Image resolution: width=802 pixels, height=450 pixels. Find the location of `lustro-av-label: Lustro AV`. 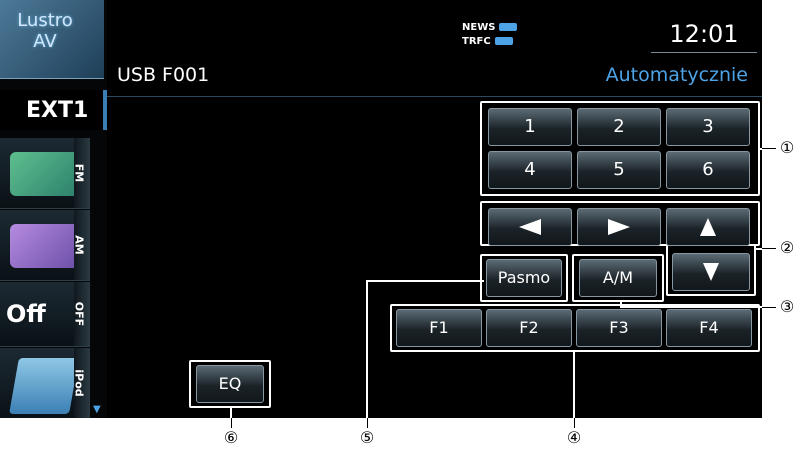

lustro-av-label: Lustro AV is located at coordinates (45, 31).